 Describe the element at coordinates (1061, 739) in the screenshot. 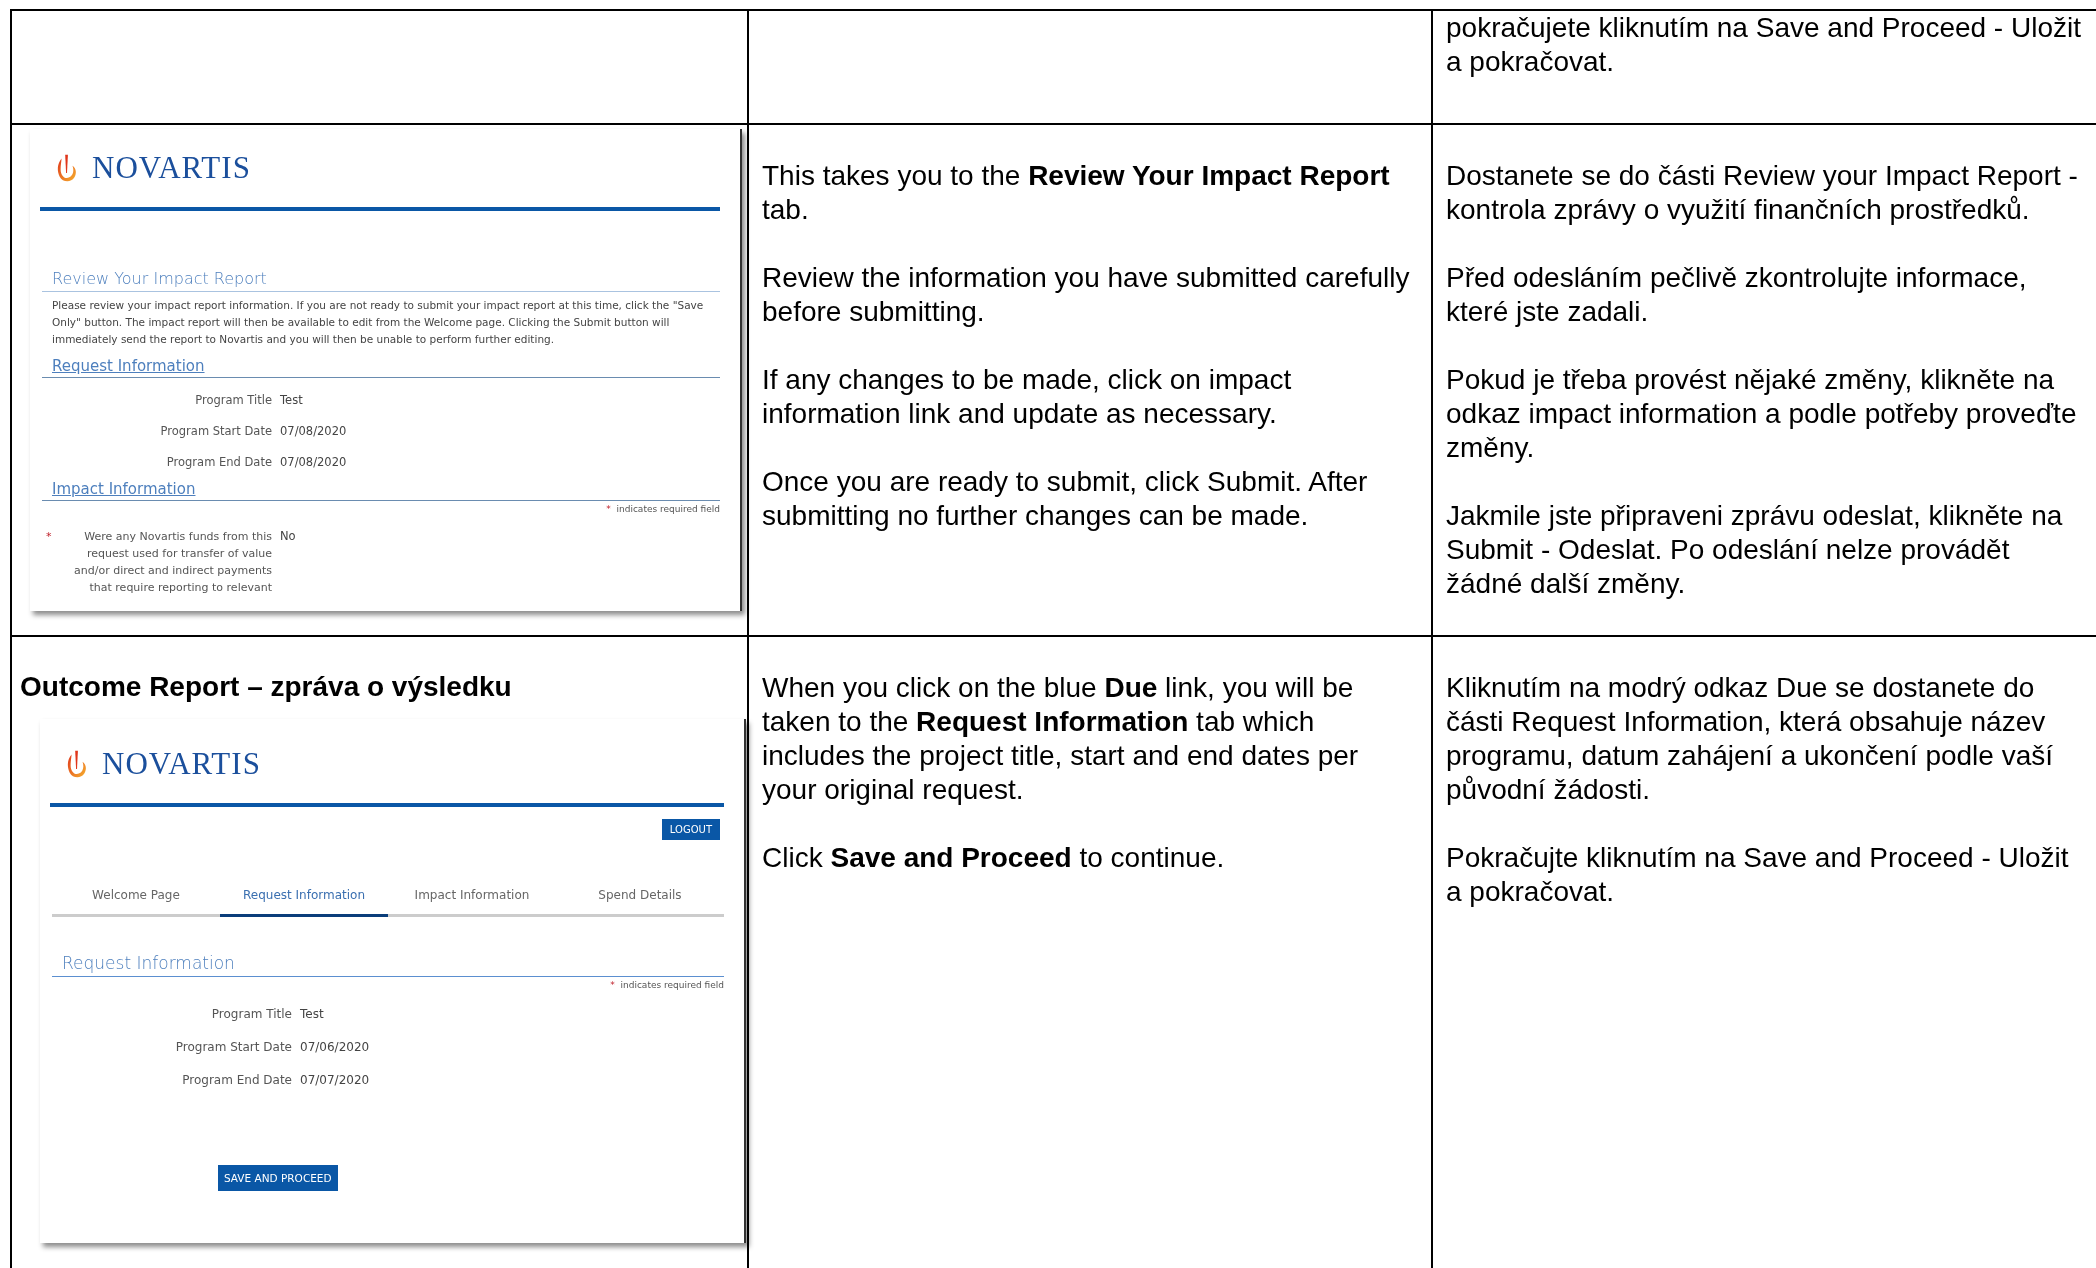

I see `instruction-text: When you click on the blue Due link, you will be taken to the Request Information tab which includes the project title, start and end dates per your original request.` at that location.